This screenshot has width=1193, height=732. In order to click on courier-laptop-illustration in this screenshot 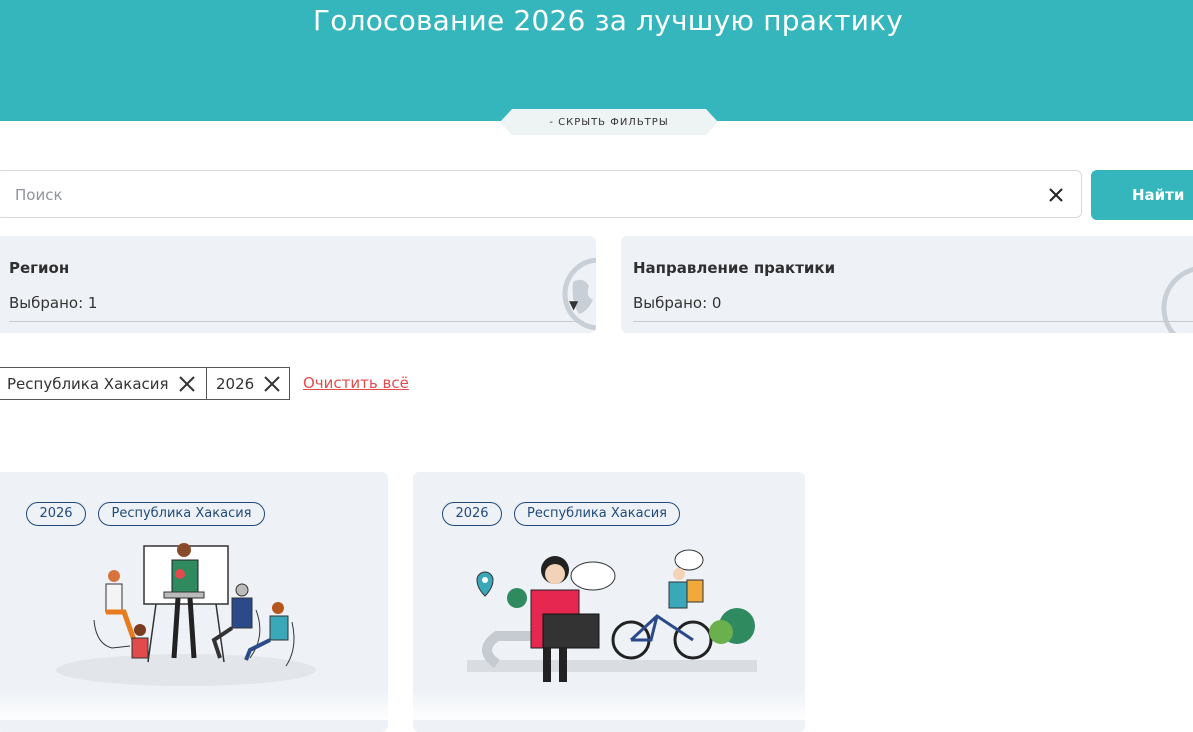, I will do `click(612, 615)`.